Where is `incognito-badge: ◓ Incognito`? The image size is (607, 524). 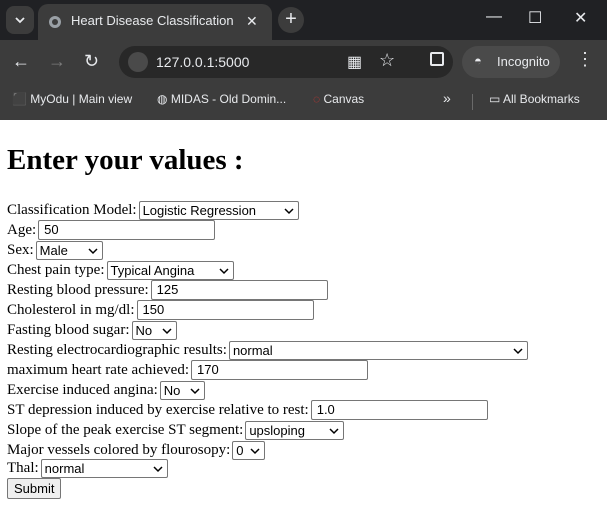
incognito-badge: ◓ Incognito is located at coordinates (511, 62).